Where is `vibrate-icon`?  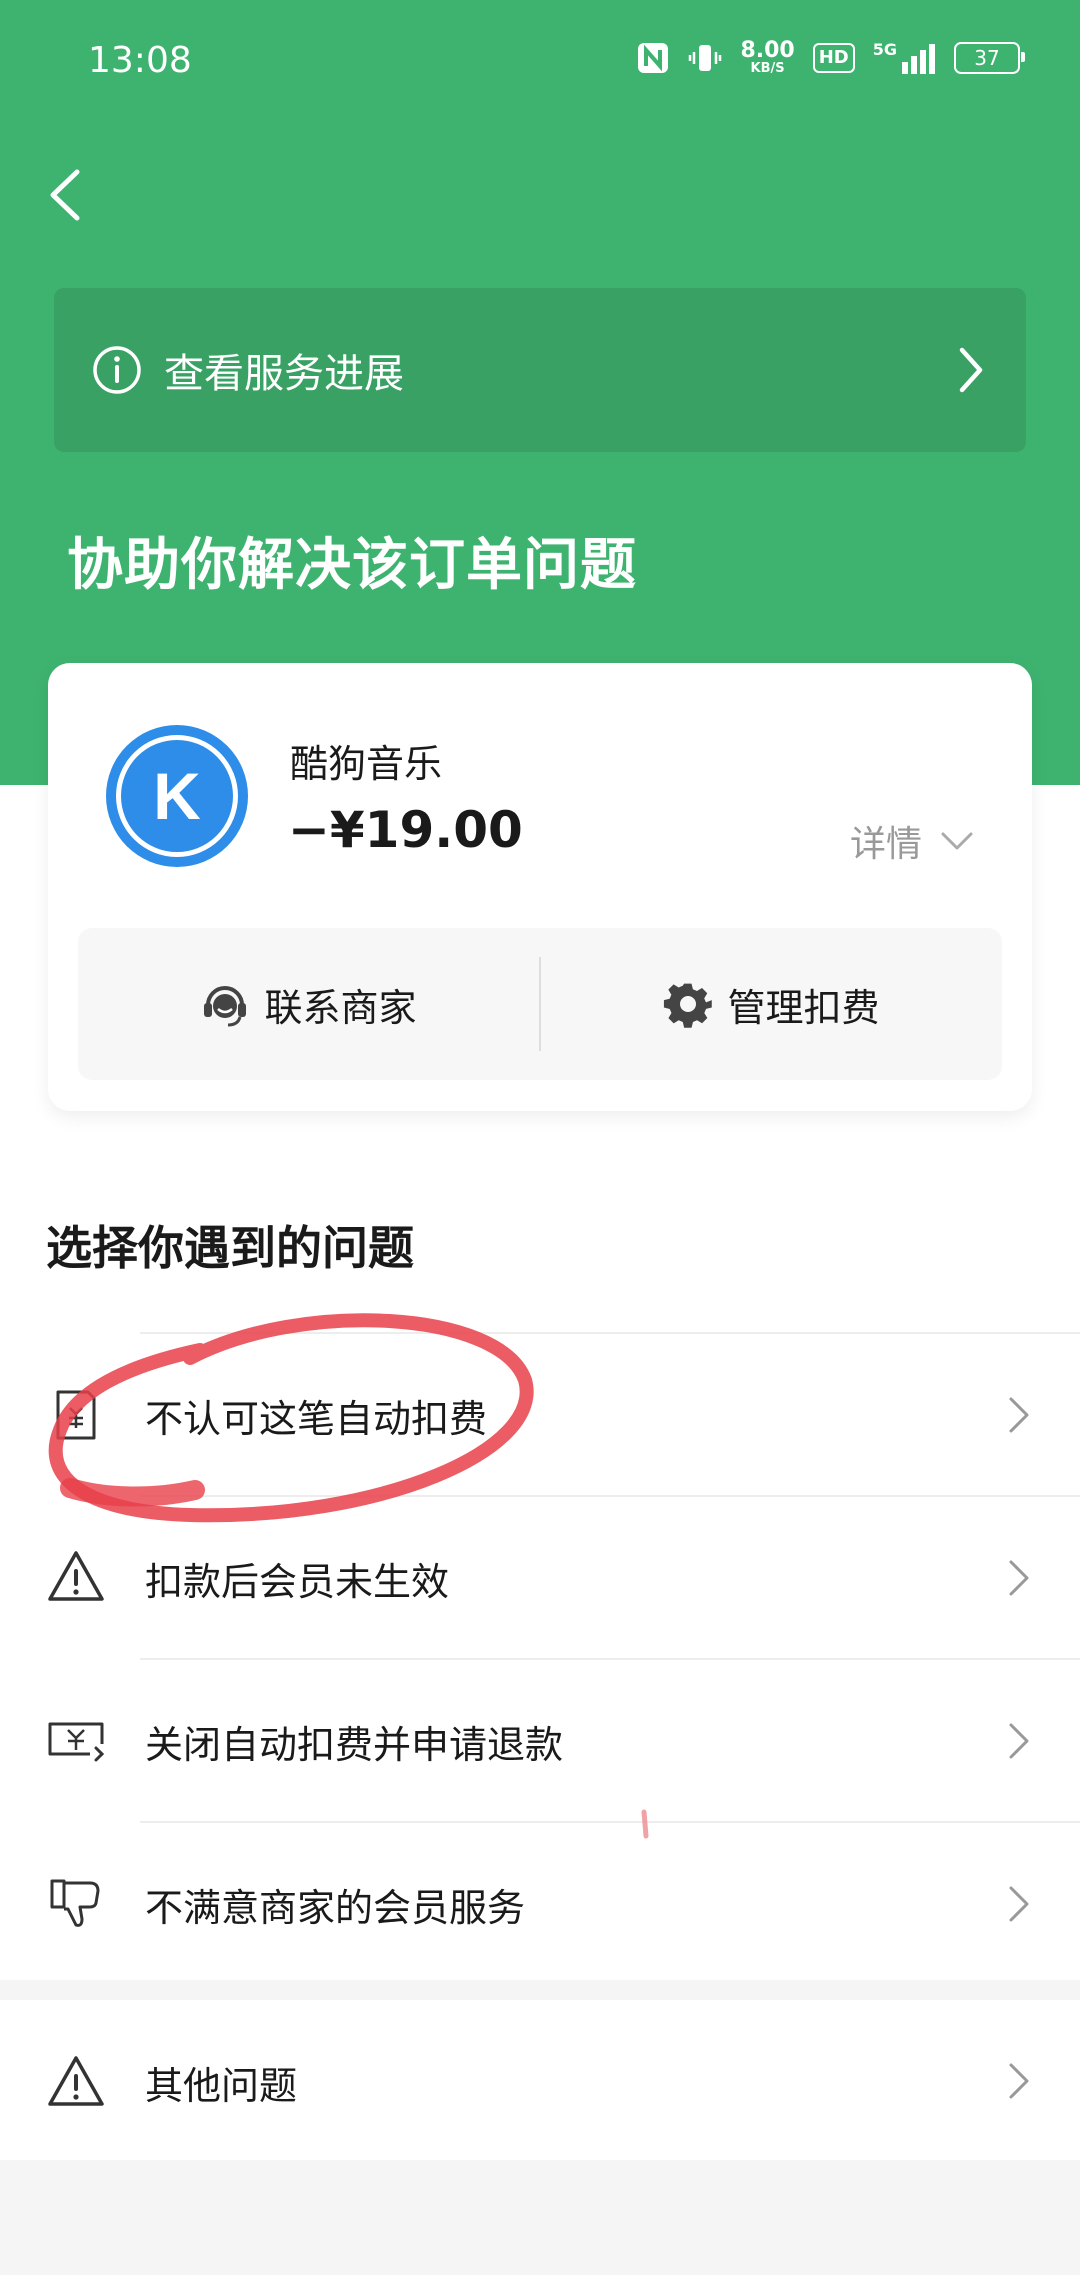
vibrate-icon is located at coordinates (705, 57).